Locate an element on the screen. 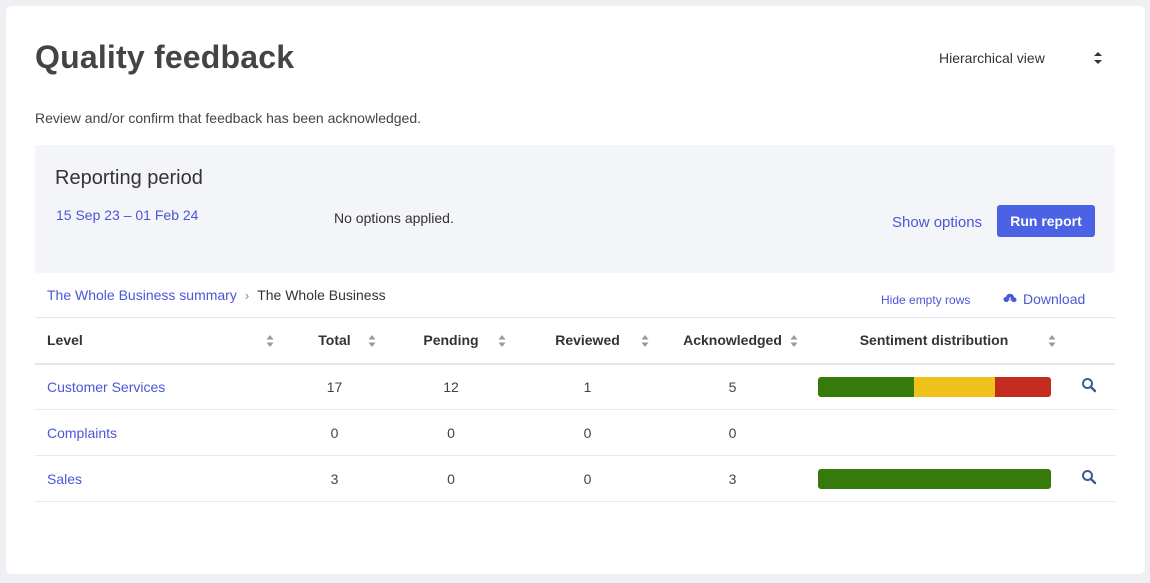  level-link-customer-services: Customer Services is located at coordinates (106, 387).